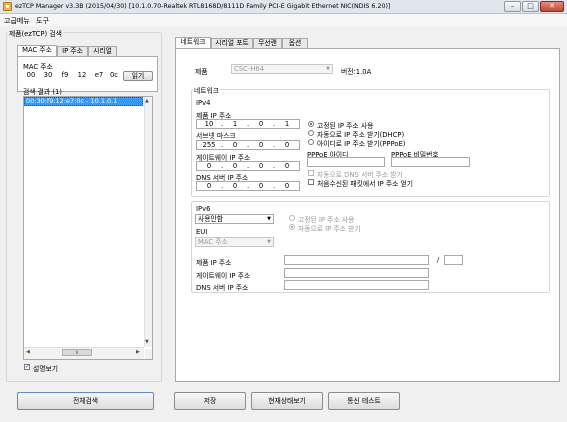  Describe the element at coordinates (148, 354) in the screenshot. I see `scroll-corner` at that location.